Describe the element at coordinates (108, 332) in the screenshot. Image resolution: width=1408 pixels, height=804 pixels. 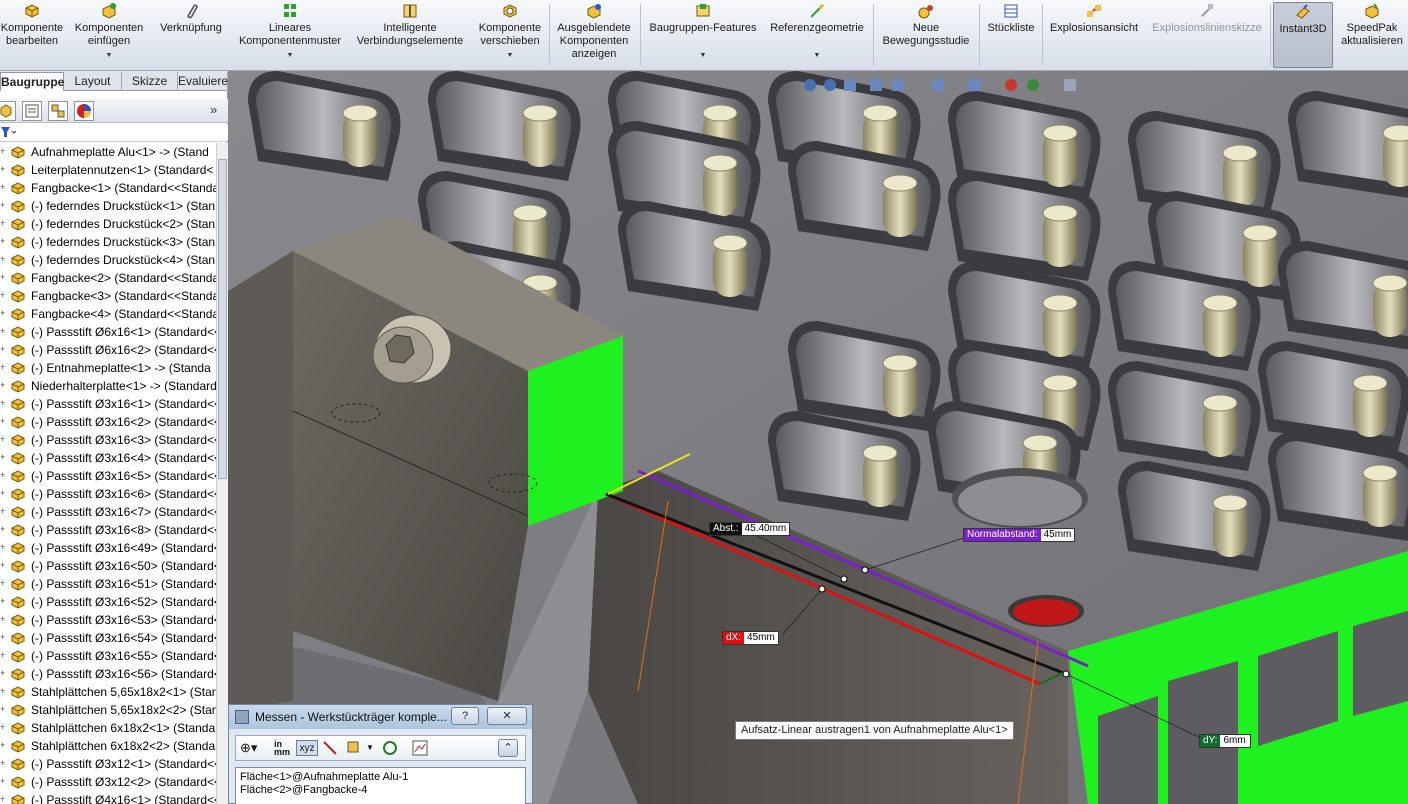
I see `tree-item: + (-) Passstift Ø6x16<1> (Standard<<` at that location.